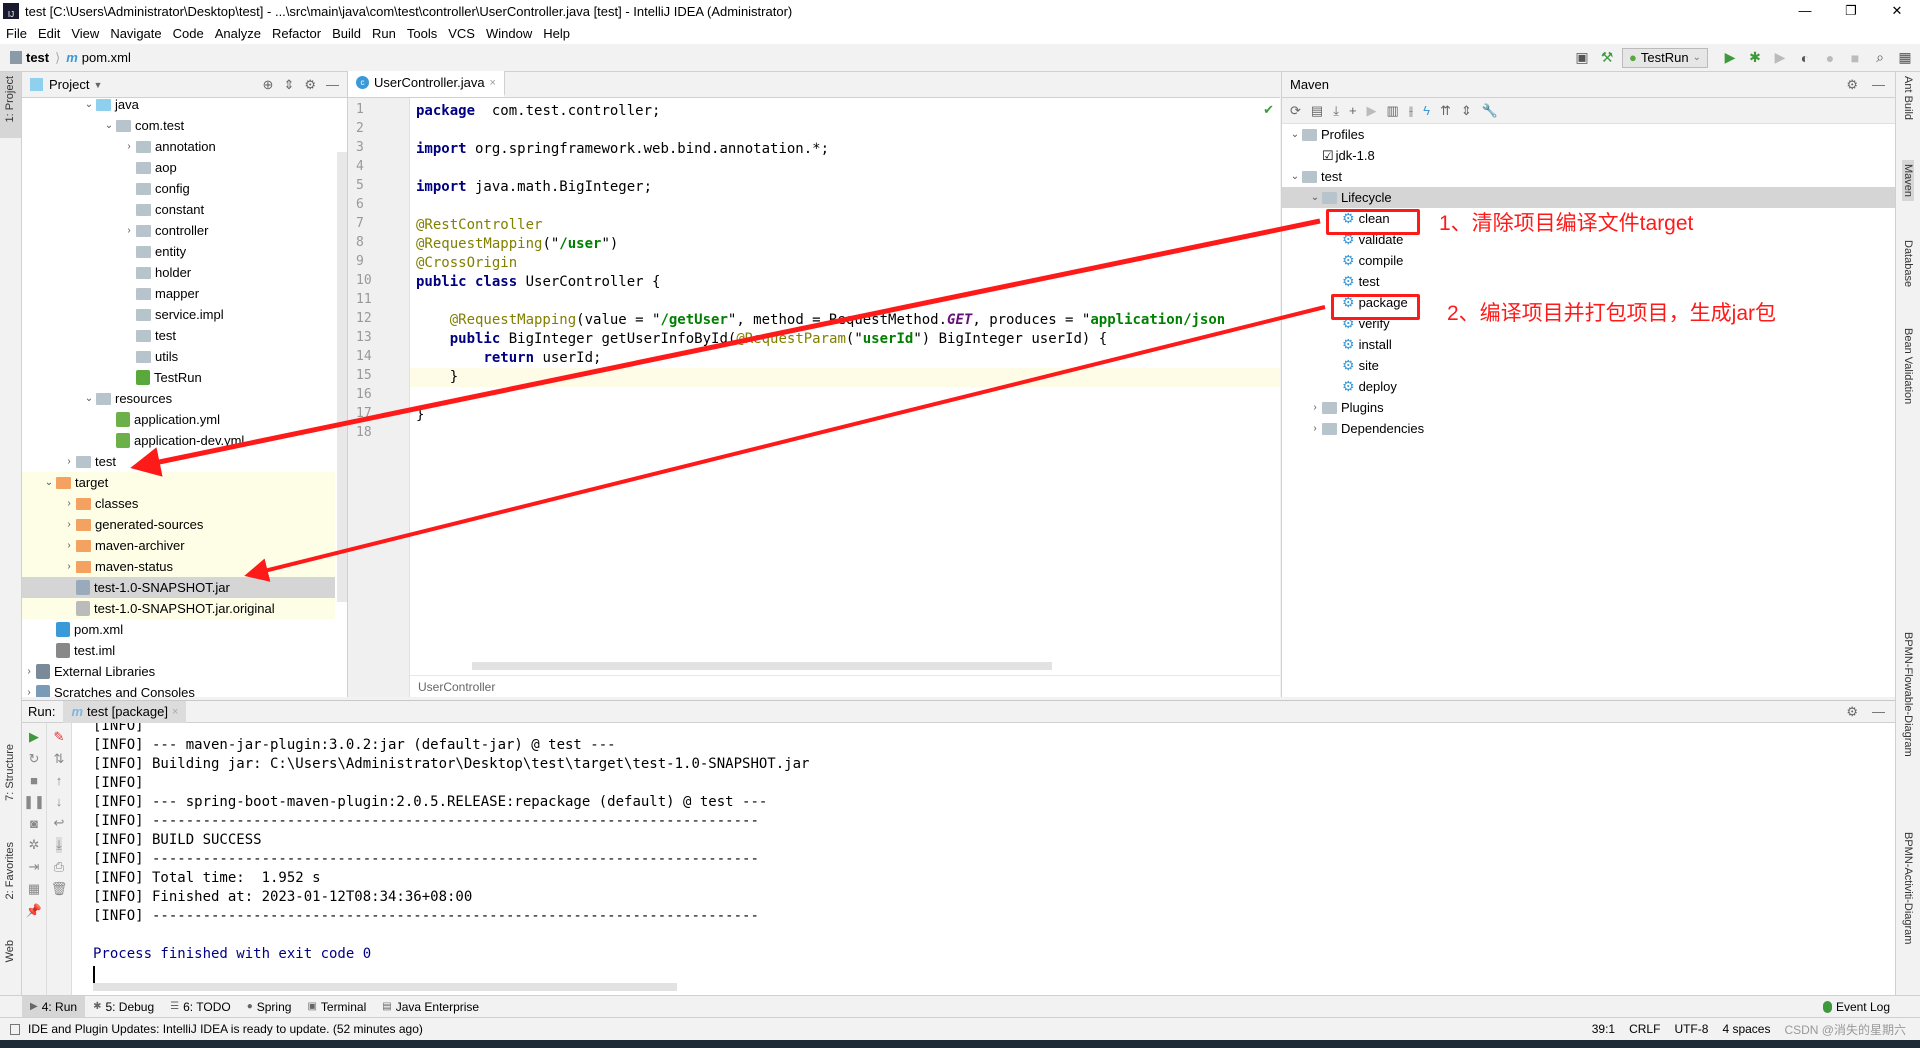 The width and height of the screenshot is (1920, 1048). What do you see at coordinates (385, 987) in the screenshot?
I see `console-horizontal-scrollbar` at bounding box center [385, 987].